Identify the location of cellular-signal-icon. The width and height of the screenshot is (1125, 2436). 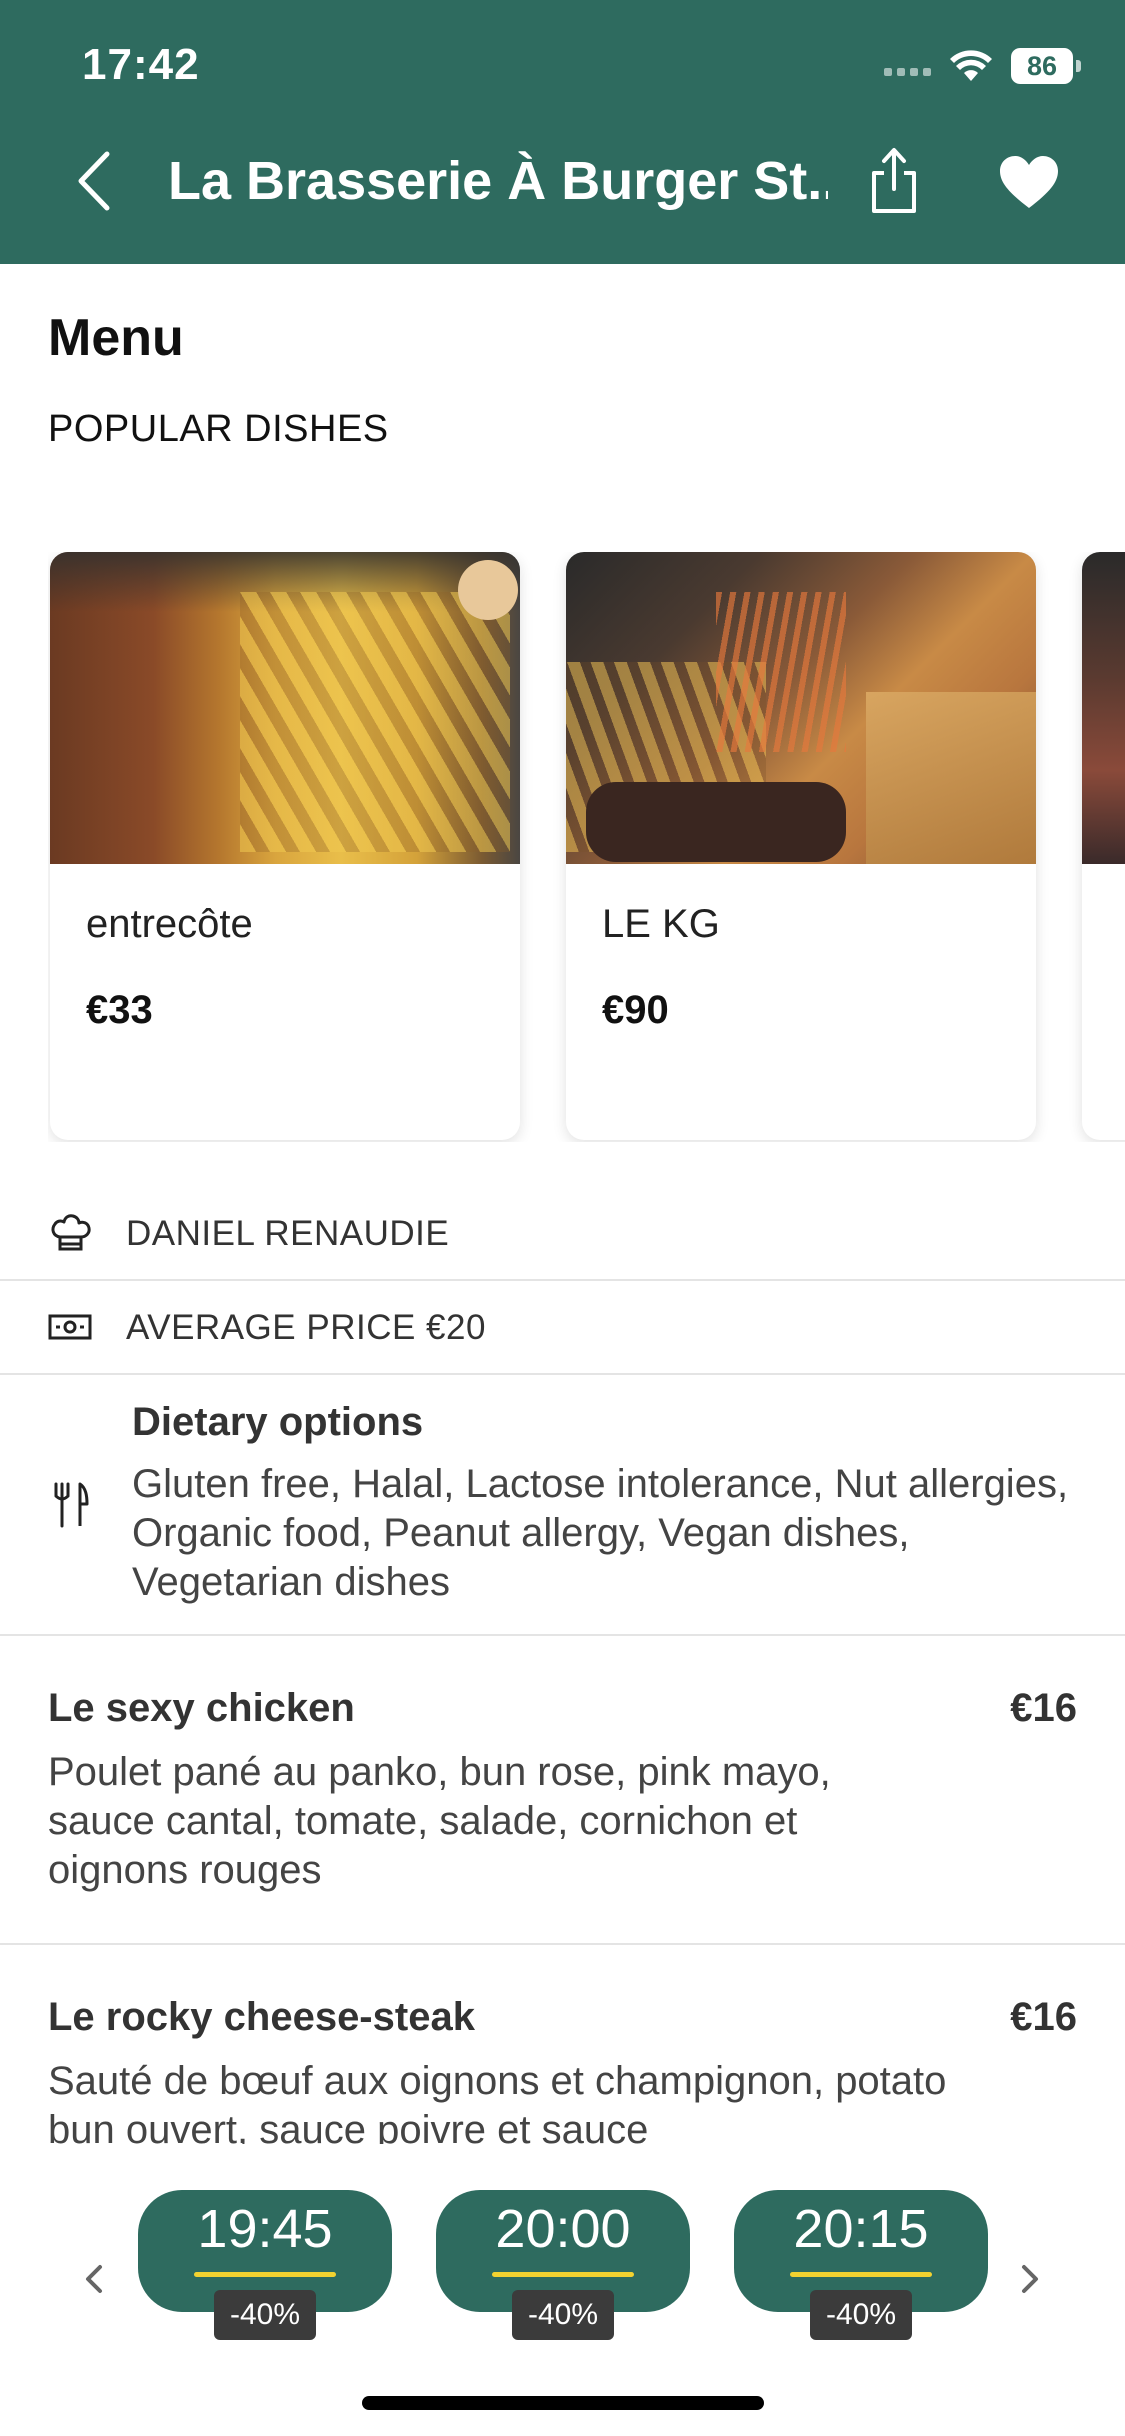
(907, 66).